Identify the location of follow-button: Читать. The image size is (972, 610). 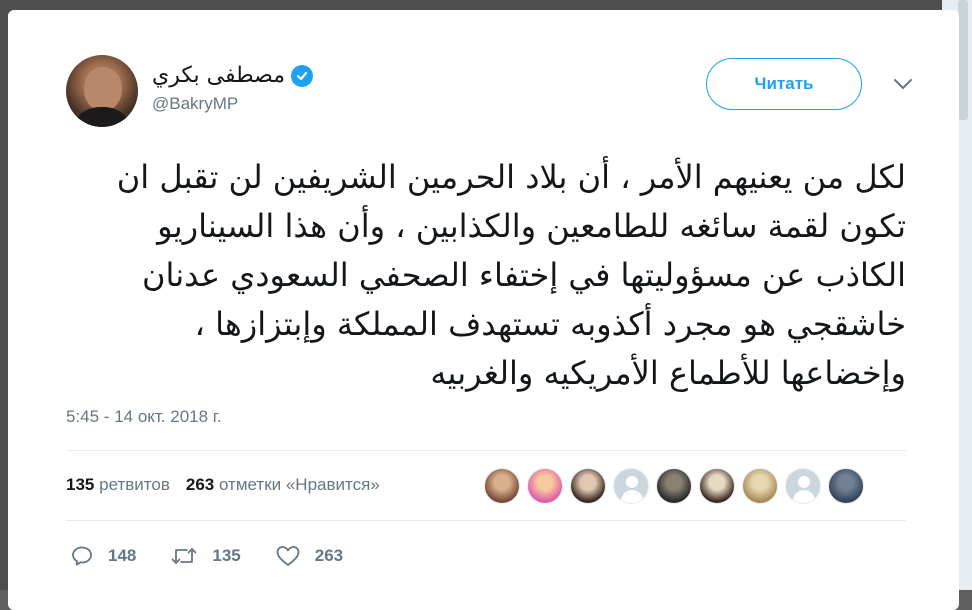
(784, 84).